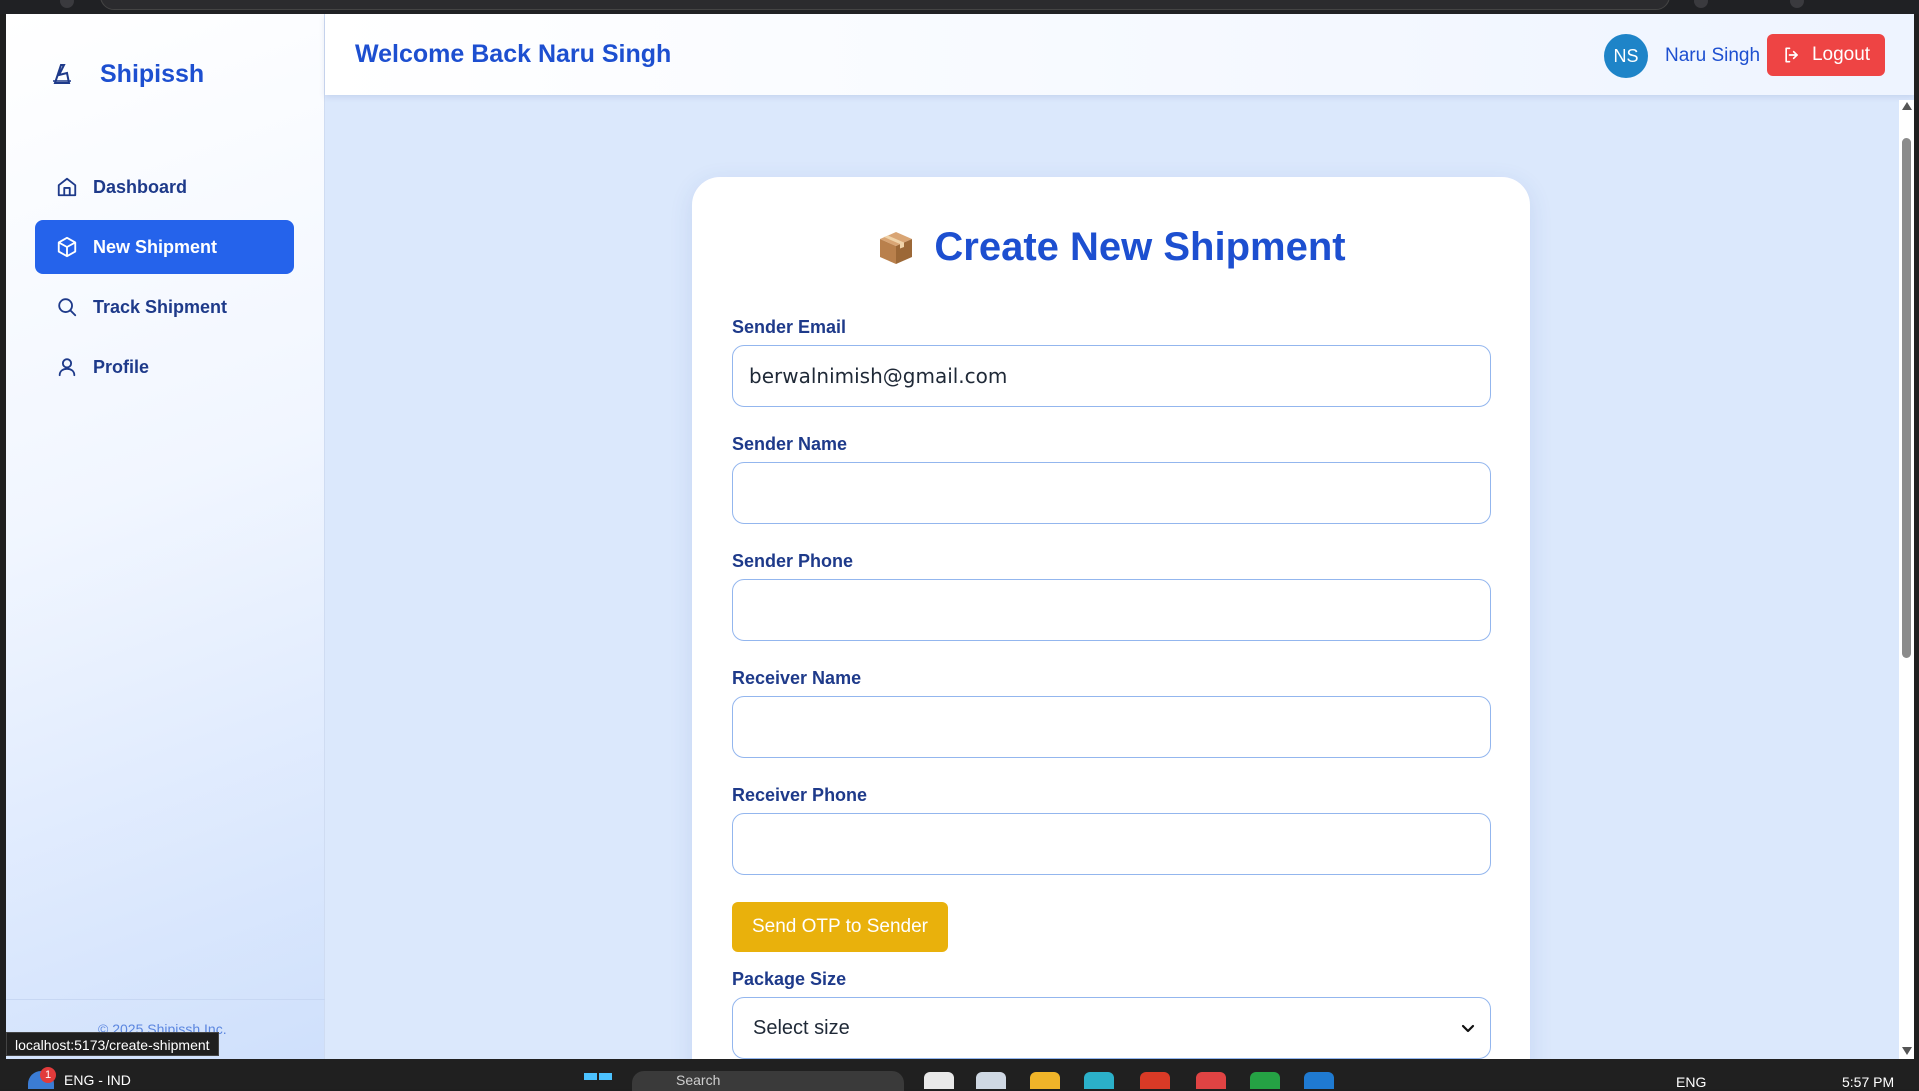  I want to click on extension-icon, so click(1701, 4).